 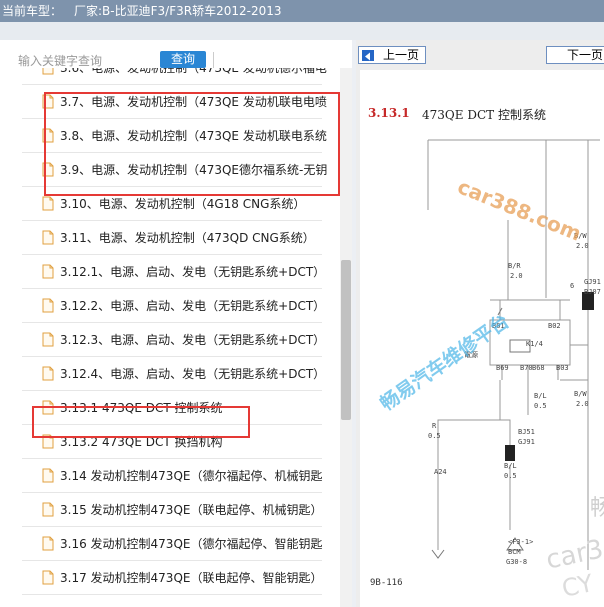 I want to click on list-item: 3.14 发动机控制473QE（德尔福起停、机械钥匙, so click(x=172, y=476).